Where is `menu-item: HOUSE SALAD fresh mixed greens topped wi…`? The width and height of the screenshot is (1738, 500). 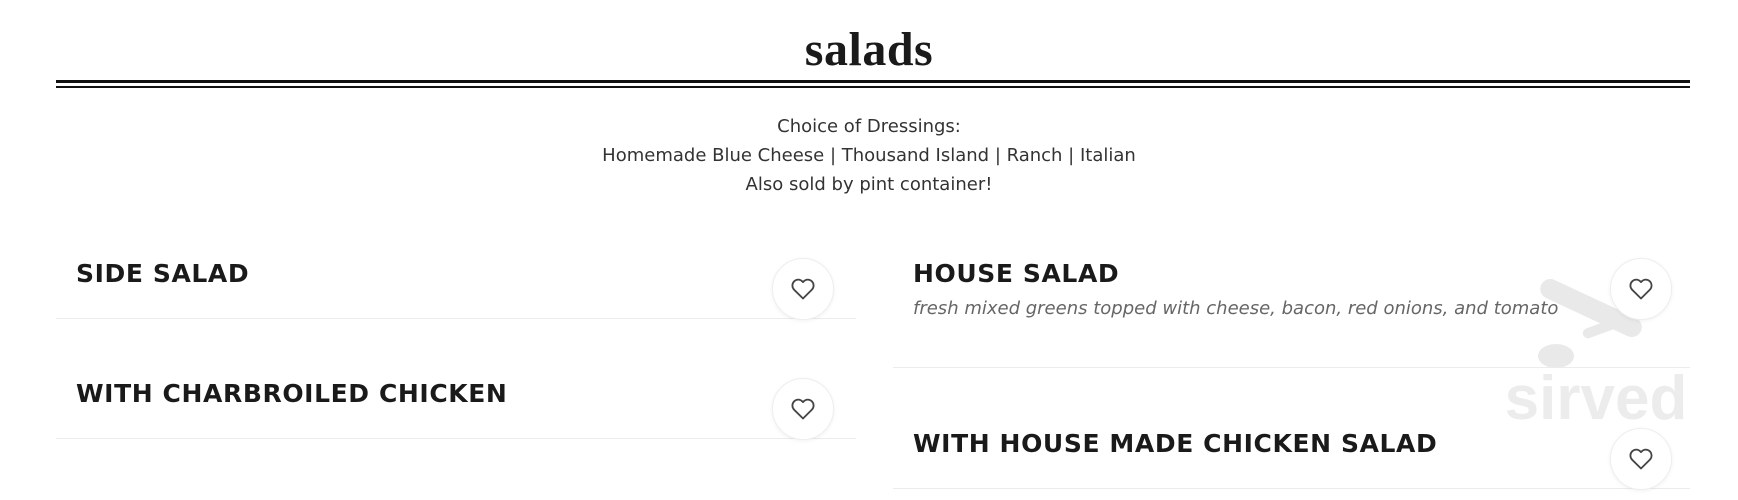 menu-item: HOUSE SALAD fresh mixed greens topped wi… is located at coordinates (1291, 298).